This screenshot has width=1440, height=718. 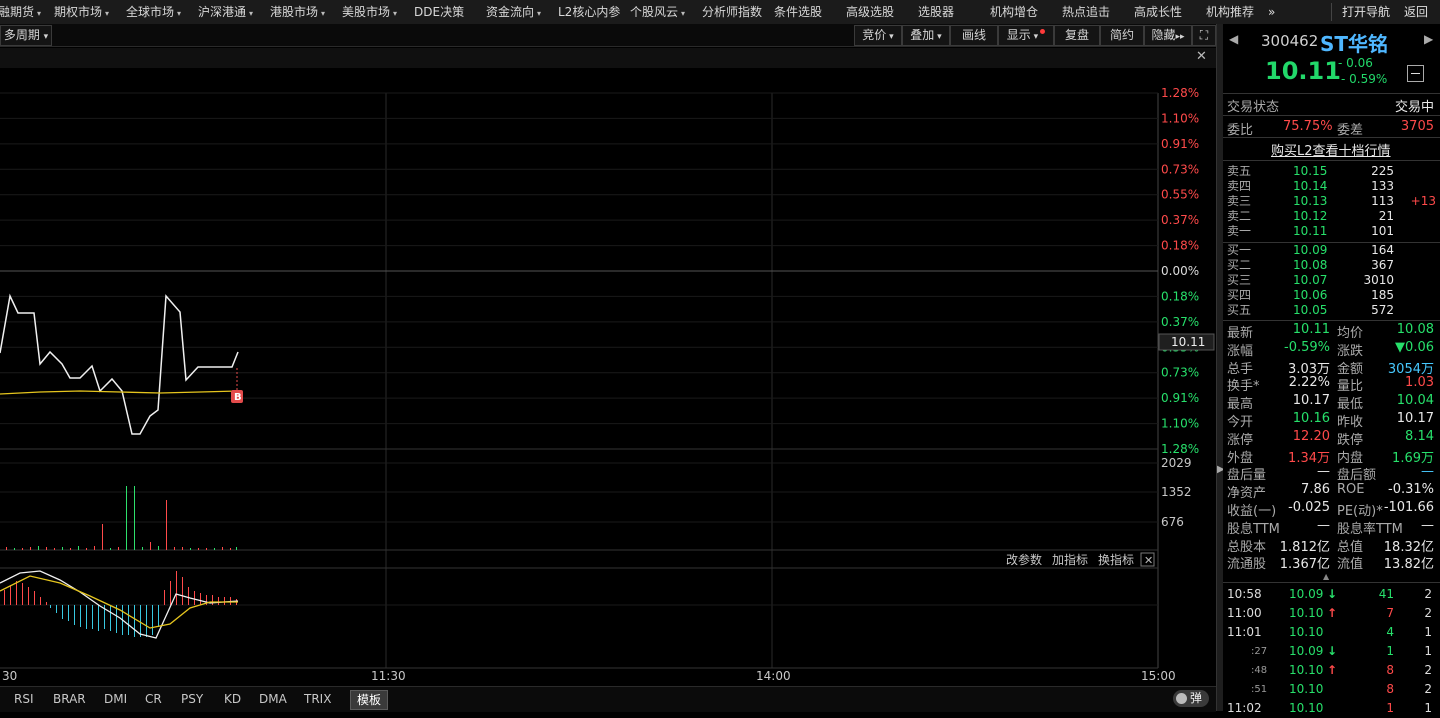 What do you see at coordinates (870, 12) in the screenshot?
I see `menu-item: 高级选股` at bounding box center [870, 12].